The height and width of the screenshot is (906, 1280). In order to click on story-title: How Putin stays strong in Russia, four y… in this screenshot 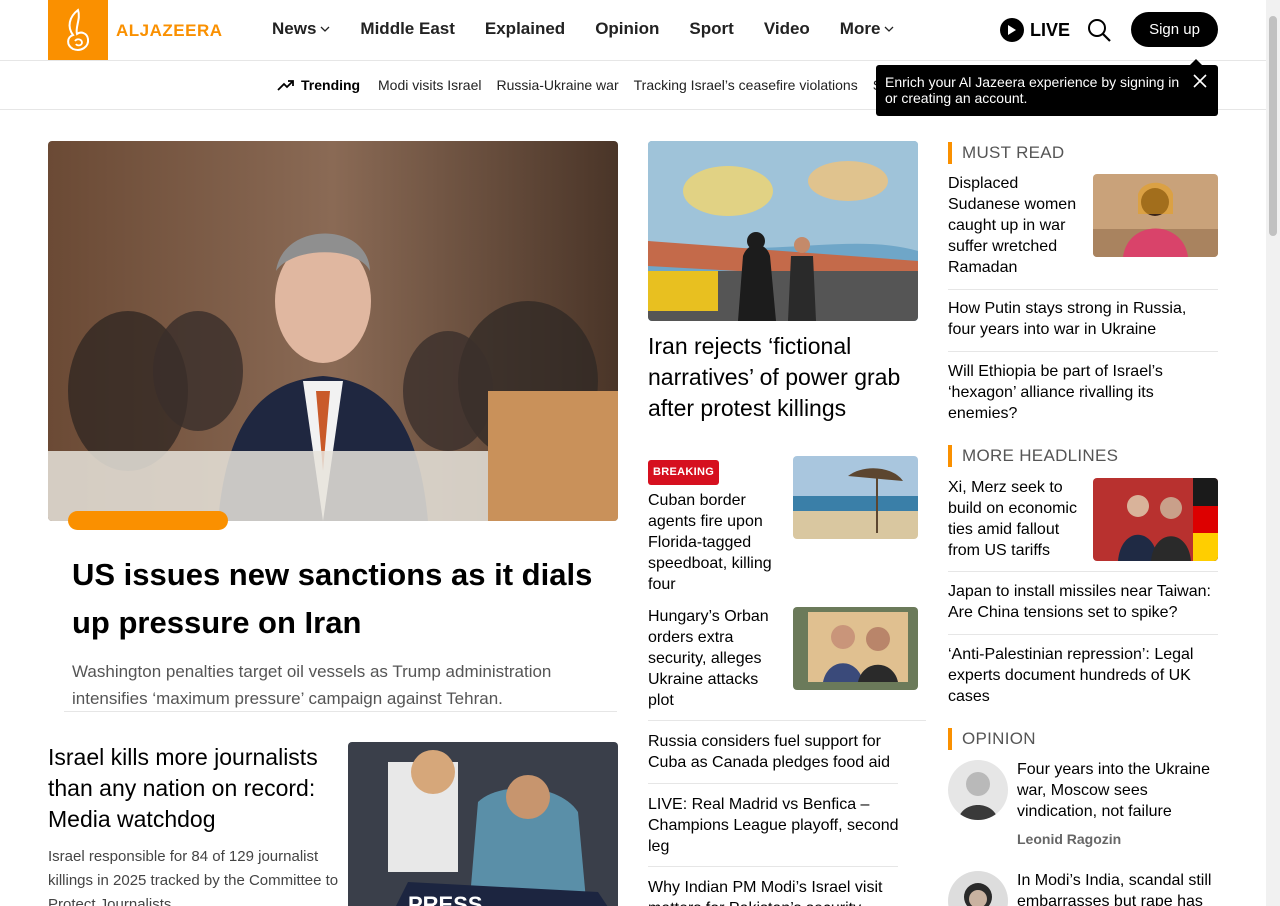, I will do `click(1083, 319)`.